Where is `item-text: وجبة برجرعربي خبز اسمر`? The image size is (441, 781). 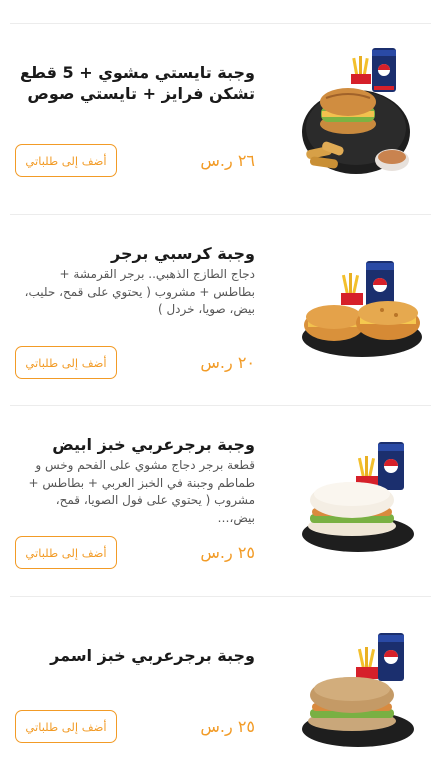
item-text: وجبة برجرعربي خبز اسمر is located at coordinates (136, 655).